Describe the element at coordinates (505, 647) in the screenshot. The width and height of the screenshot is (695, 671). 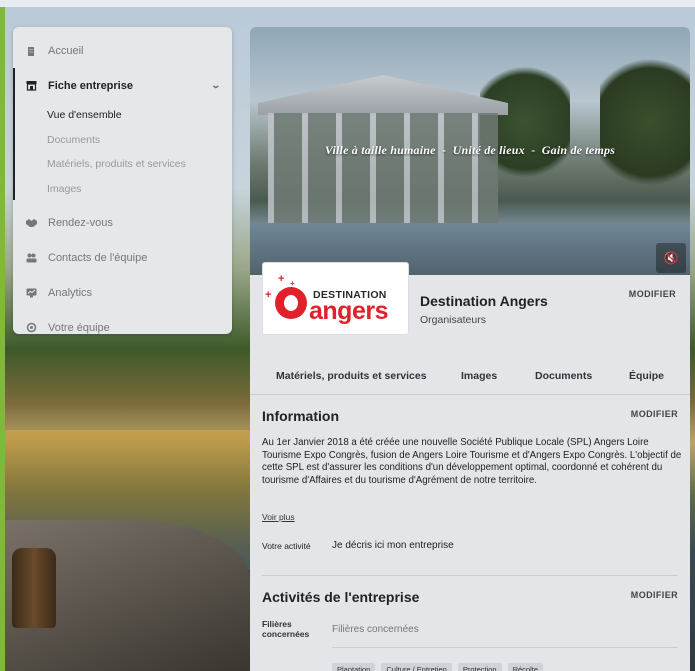
I see `filieres-divider` at that location.